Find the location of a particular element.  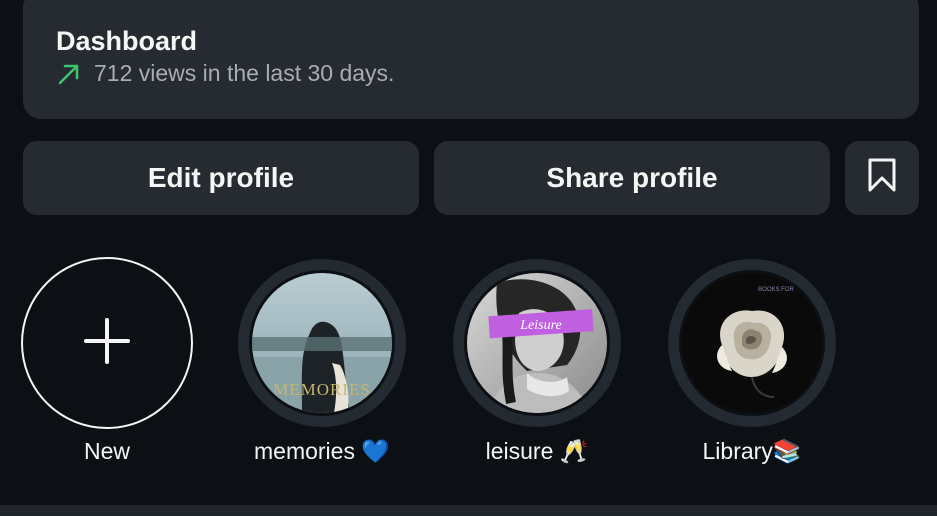

highlight-ring: MEMORIES is located at coordinates (322, 343).